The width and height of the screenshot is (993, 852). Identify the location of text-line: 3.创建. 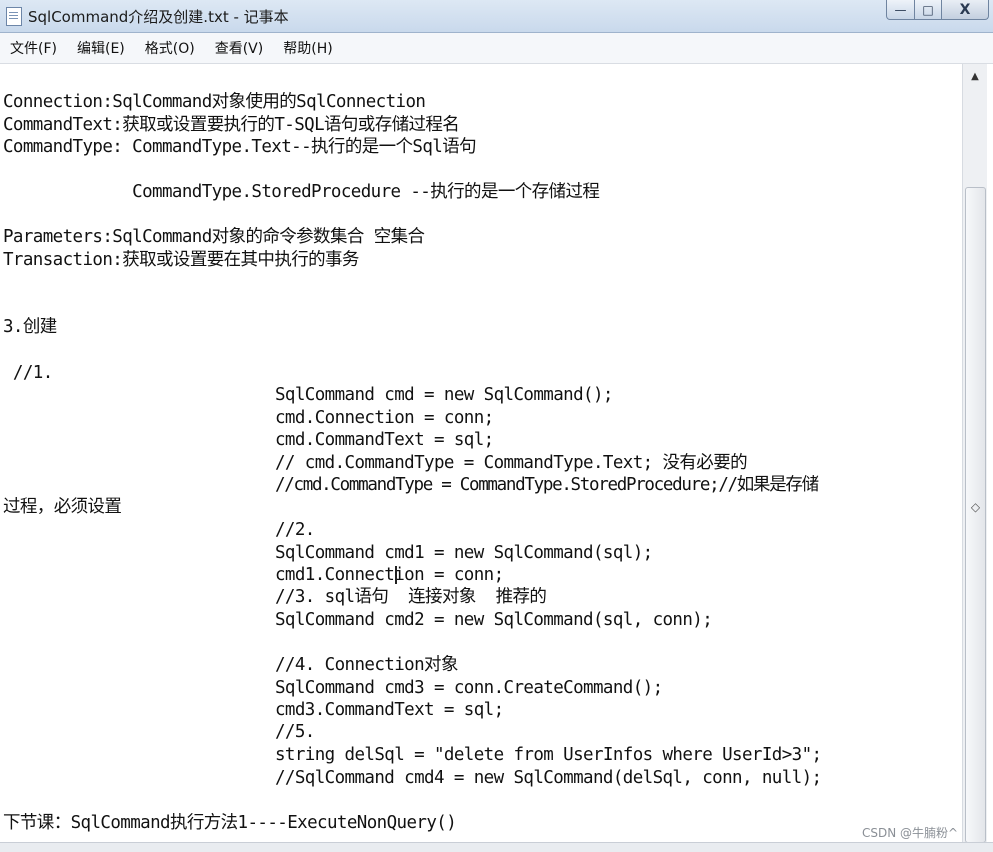
(30, 327).